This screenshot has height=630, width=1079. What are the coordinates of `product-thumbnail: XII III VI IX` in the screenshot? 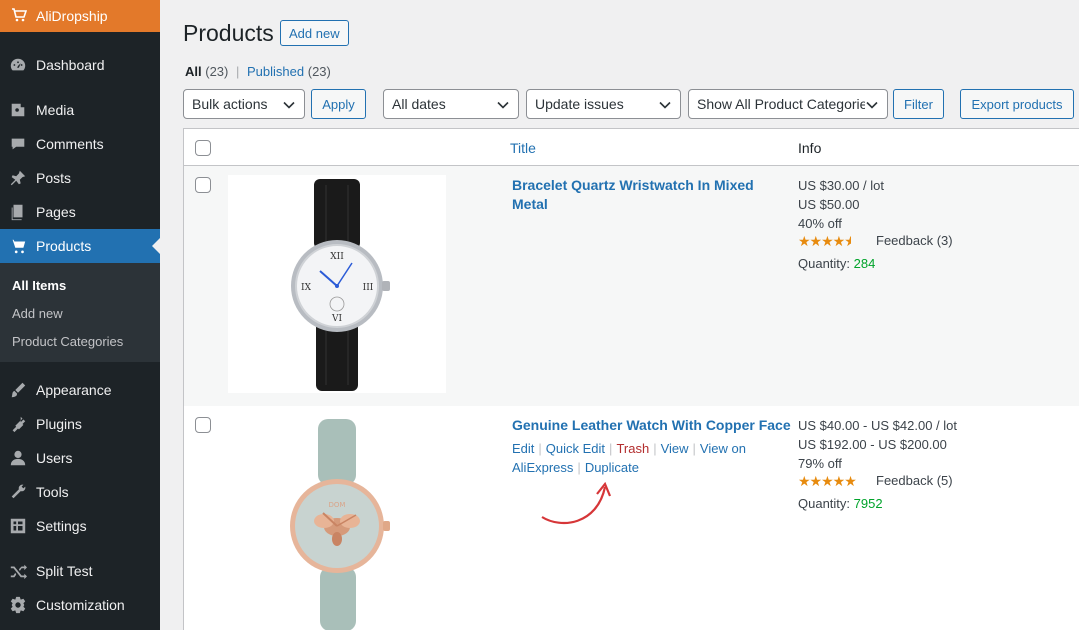 It's located at (337, 284).